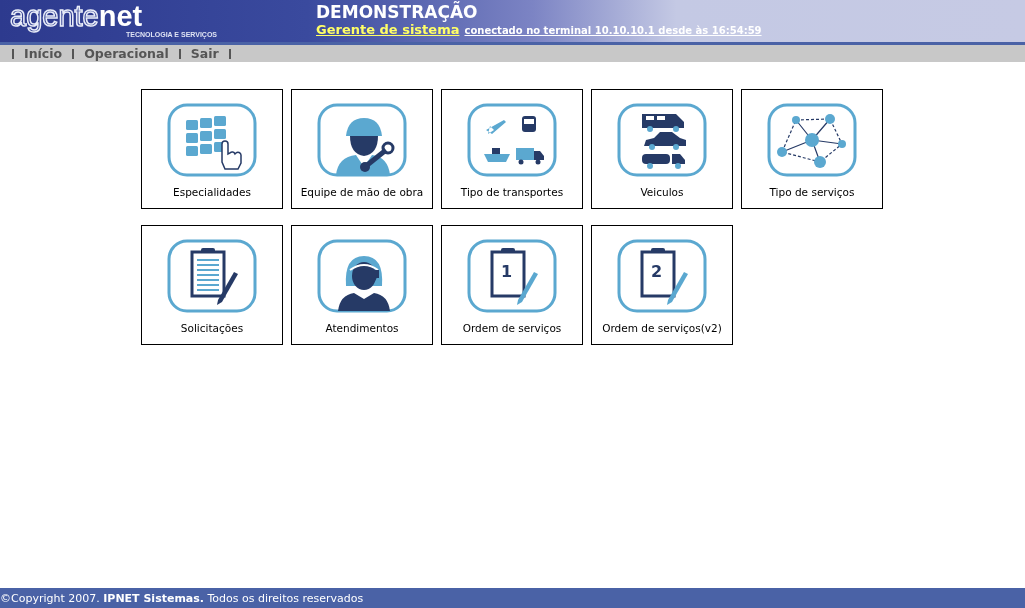 The image size is (1025, 608). Describe the element at coordinates (662, 140) in the screenshot. I see `vehicles-icon` at that location.